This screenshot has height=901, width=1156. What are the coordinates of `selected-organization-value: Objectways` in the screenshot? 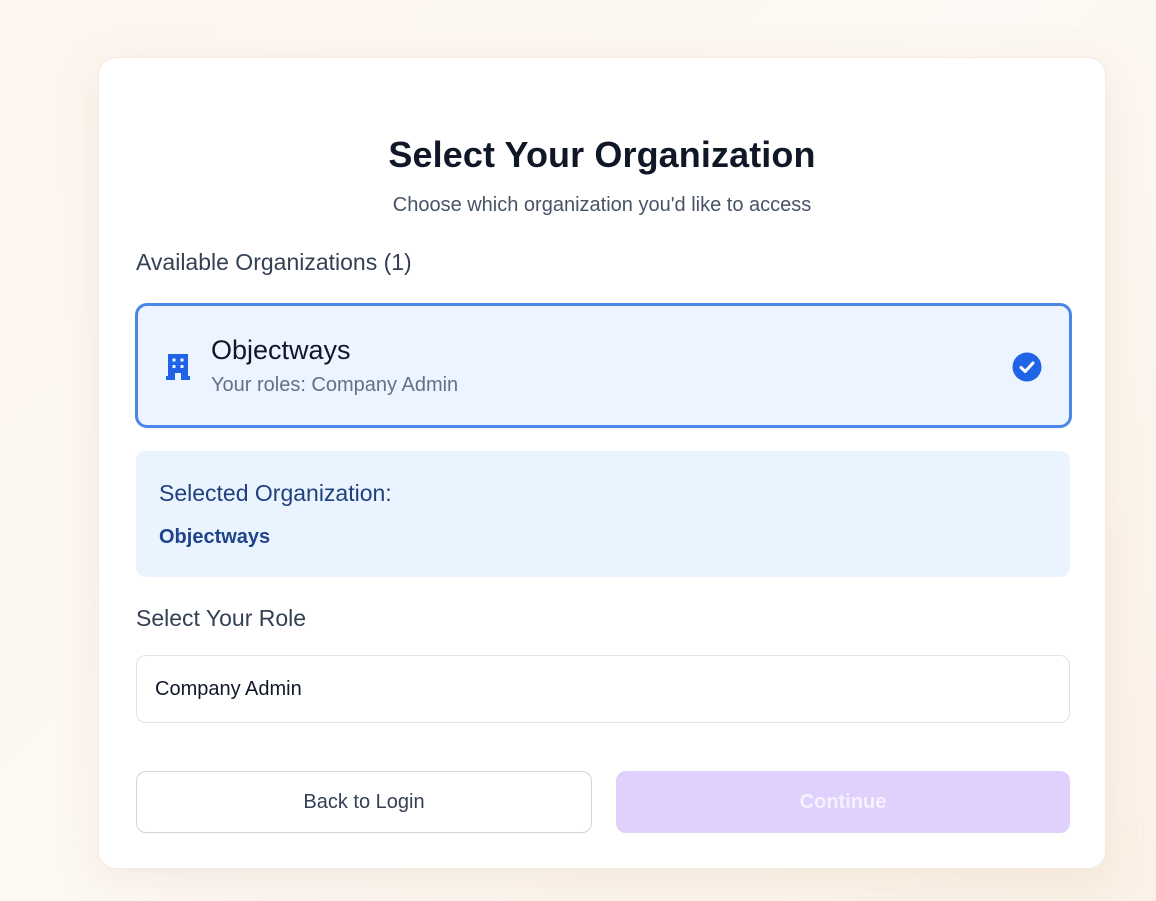 It's located at (215, 537).